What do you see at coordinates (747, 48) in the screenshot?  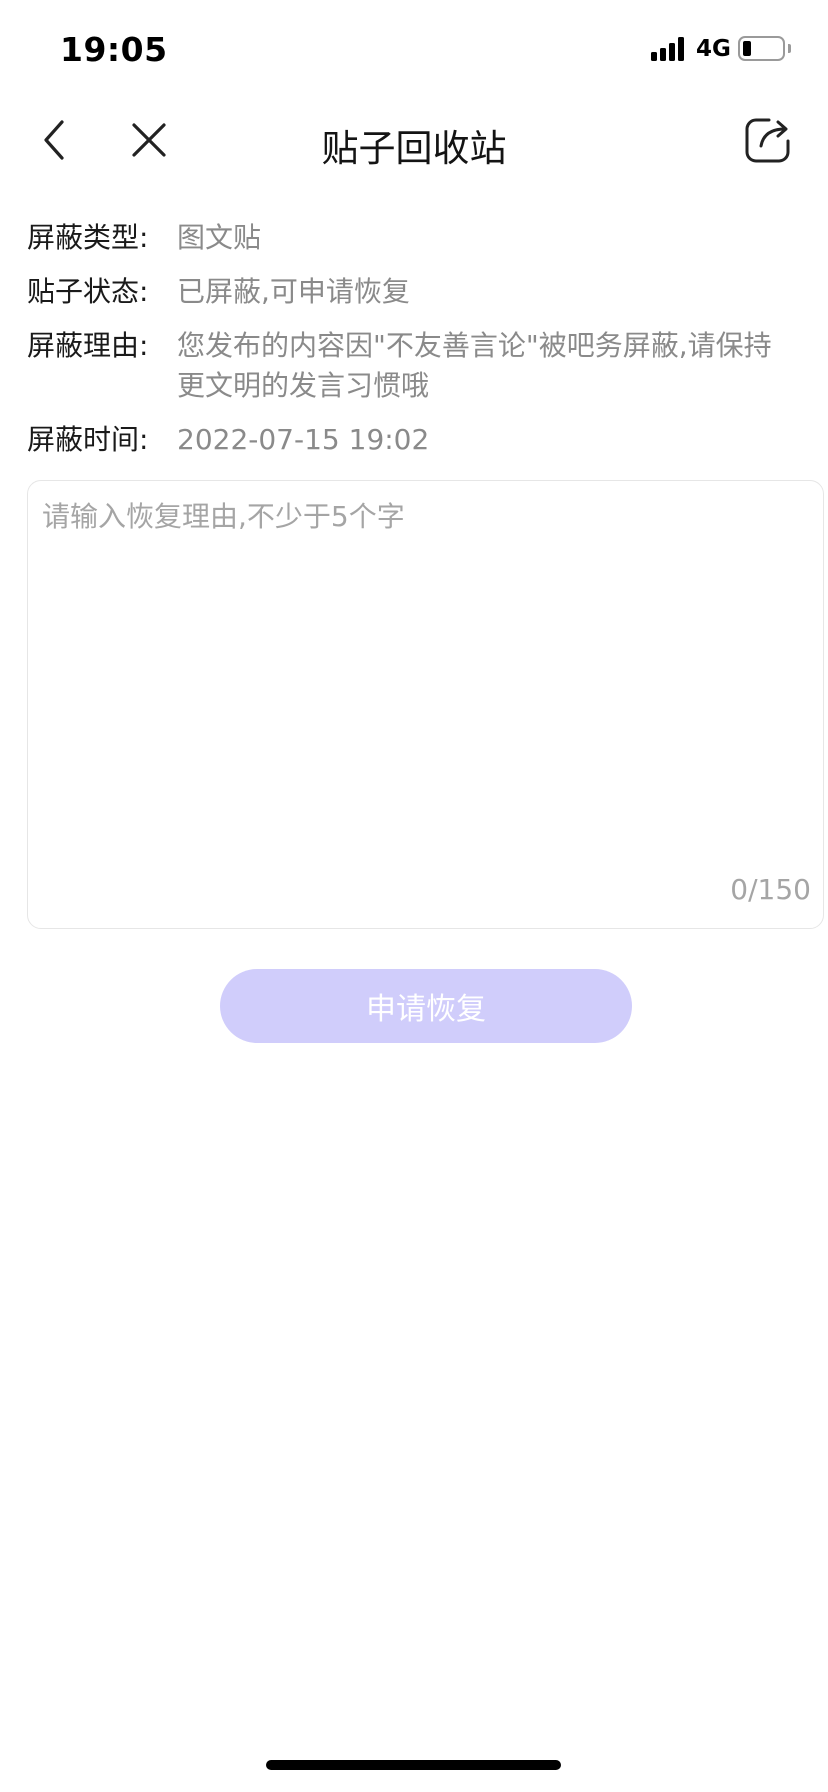 I see `battery-level` at bounding box center [747, 48].